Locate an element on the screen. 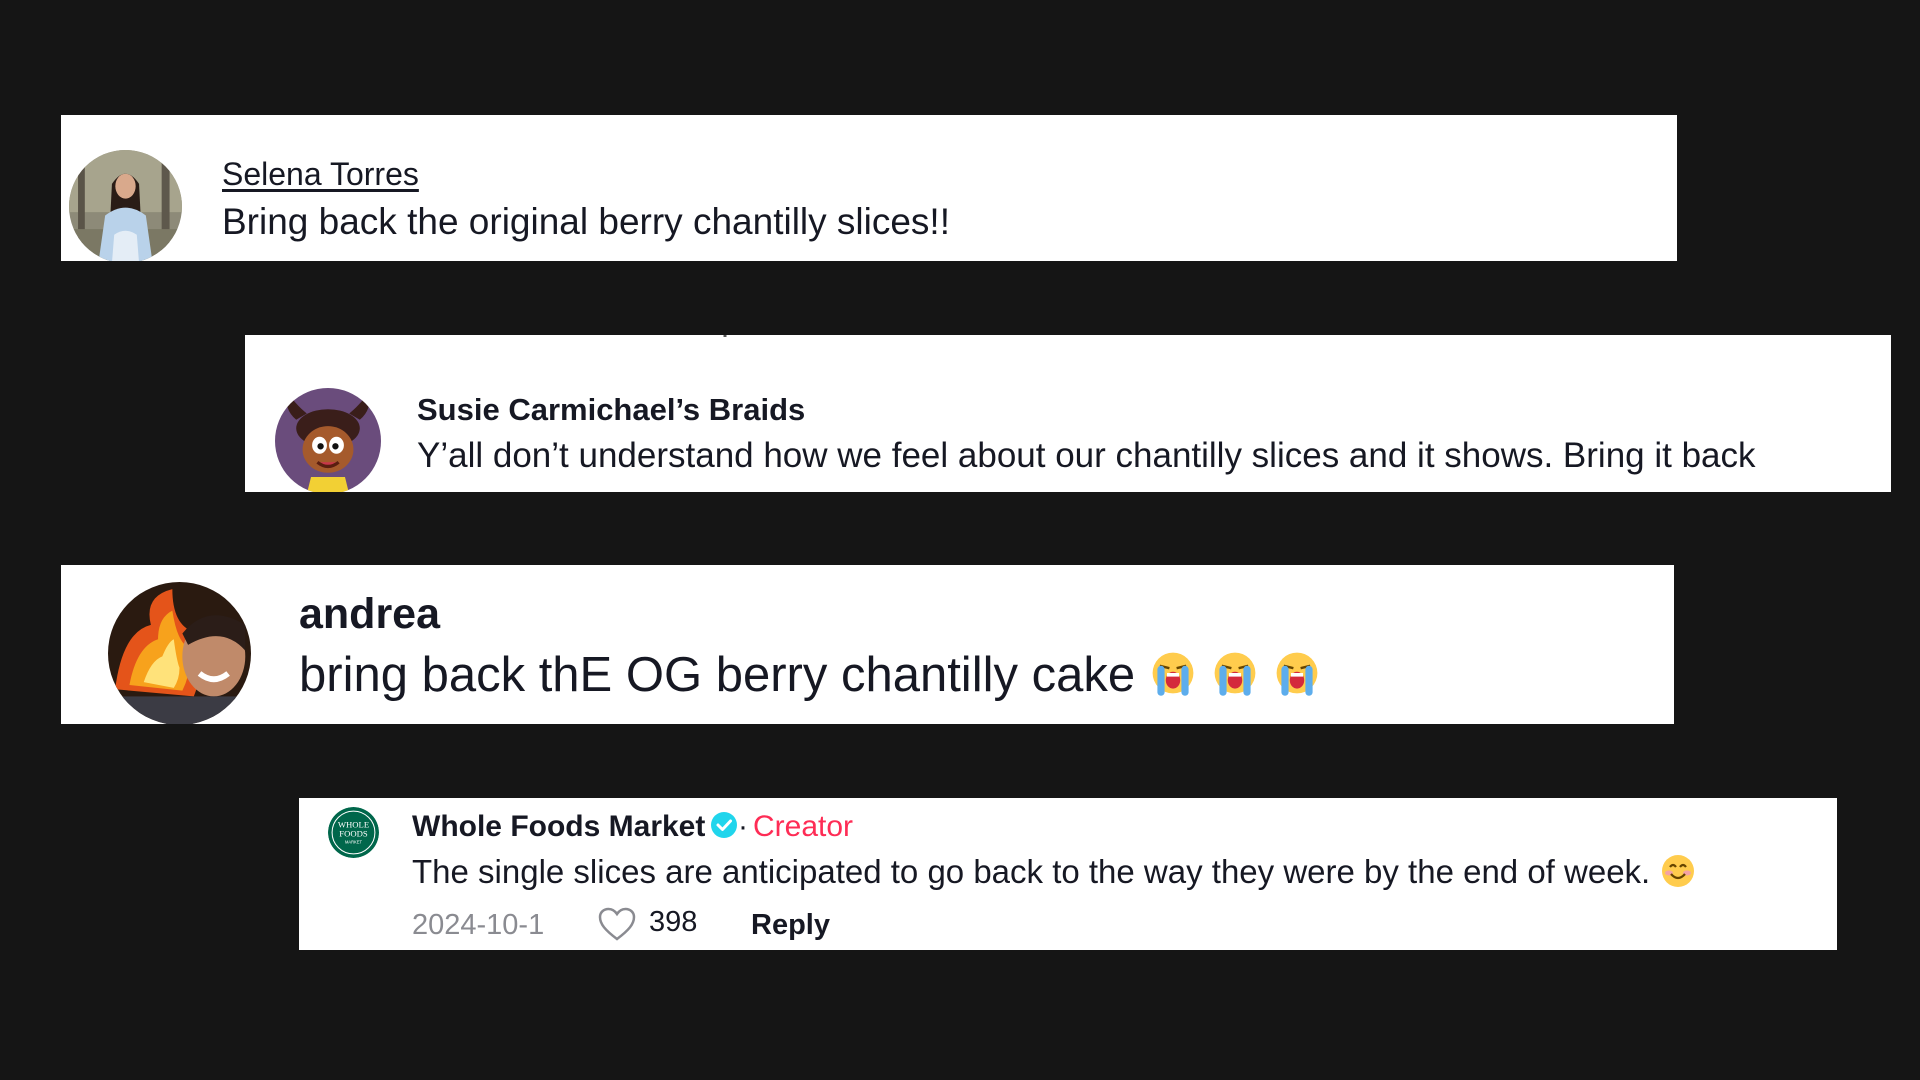 The height and width of the screenshot is (1080, 1920). user-avatar: WHOLE FOODS MARKET is located at coordinates (353, 832).